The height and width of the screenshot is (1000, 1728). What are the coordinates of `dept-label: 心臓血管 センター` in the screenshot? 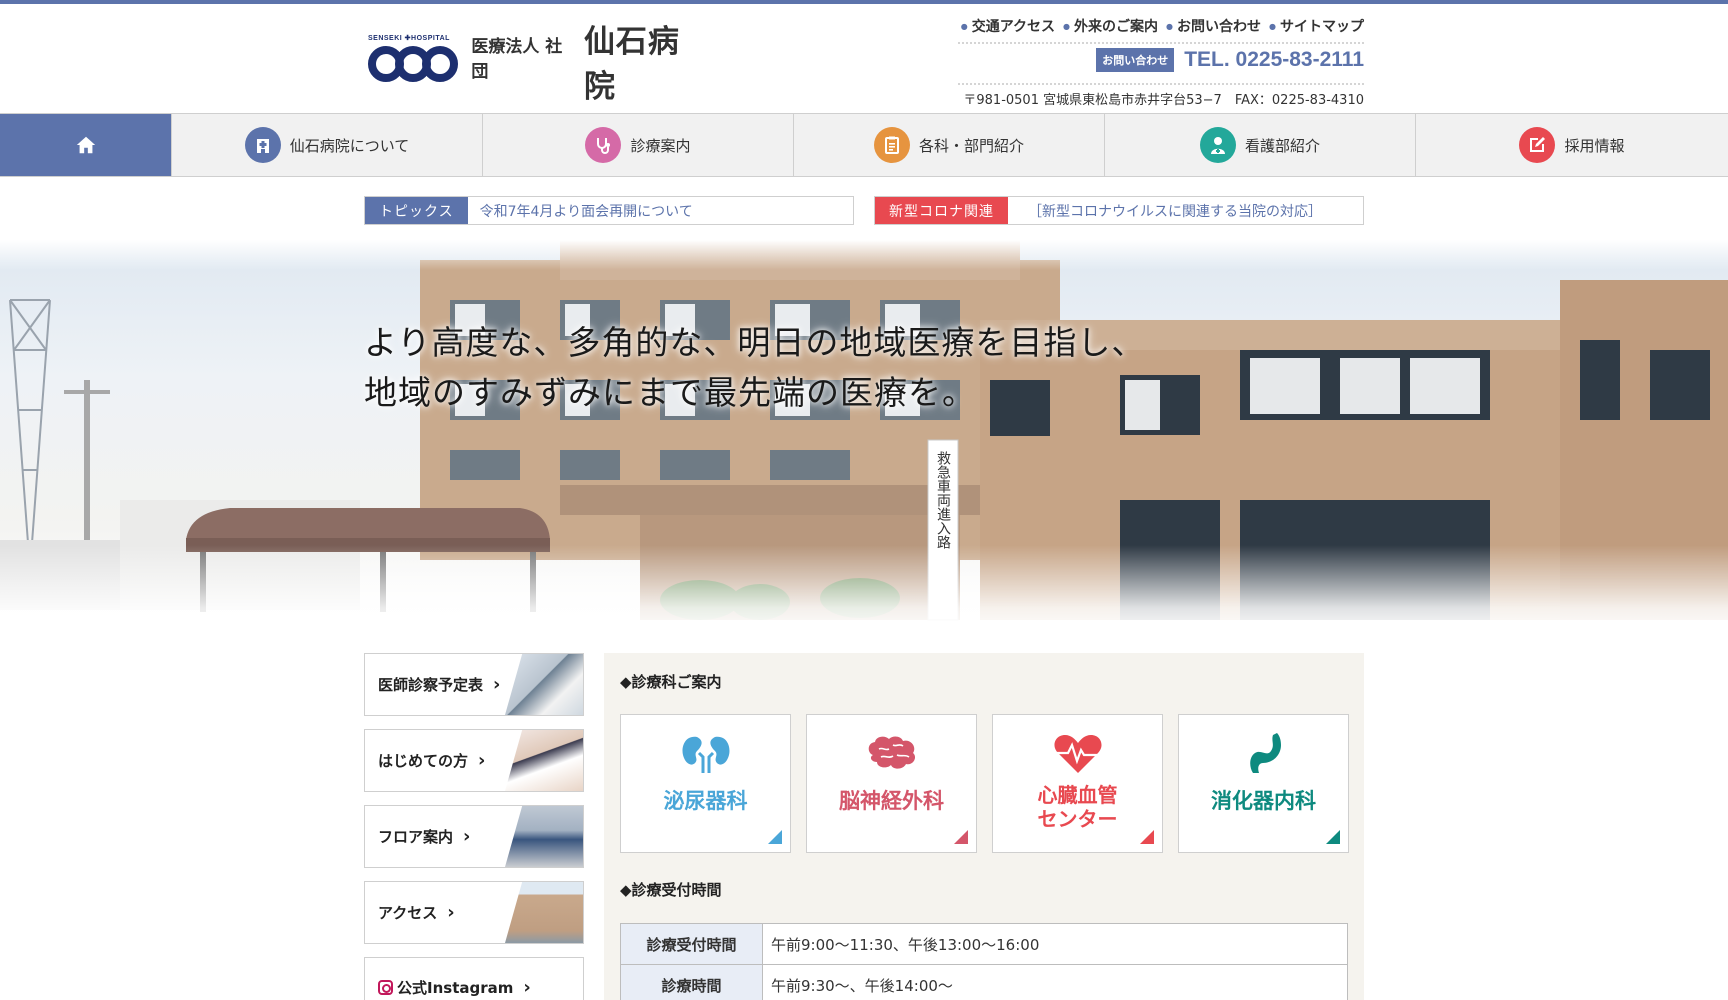 It's located at (1077, 807).